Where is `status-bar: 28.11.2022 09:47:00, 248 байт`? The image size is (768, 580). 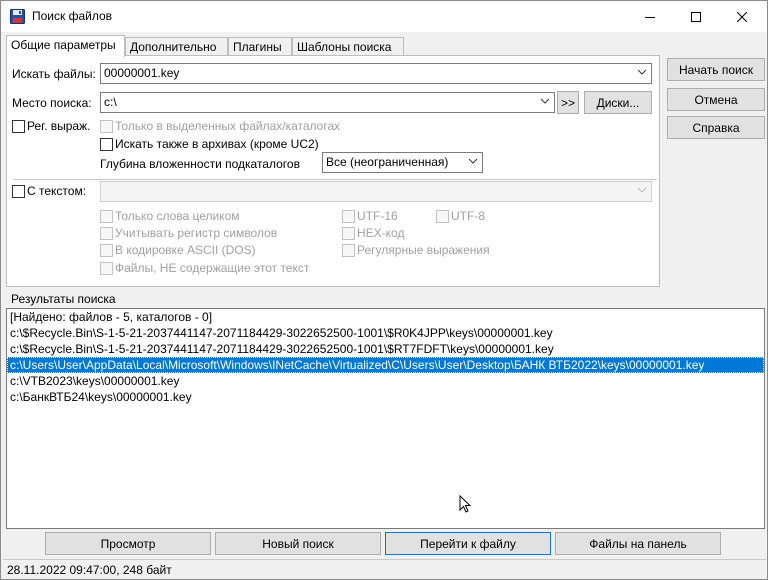
status-bar: 28.11.2022 09:47:00, 248 байт is located at coordinates (384, 569).